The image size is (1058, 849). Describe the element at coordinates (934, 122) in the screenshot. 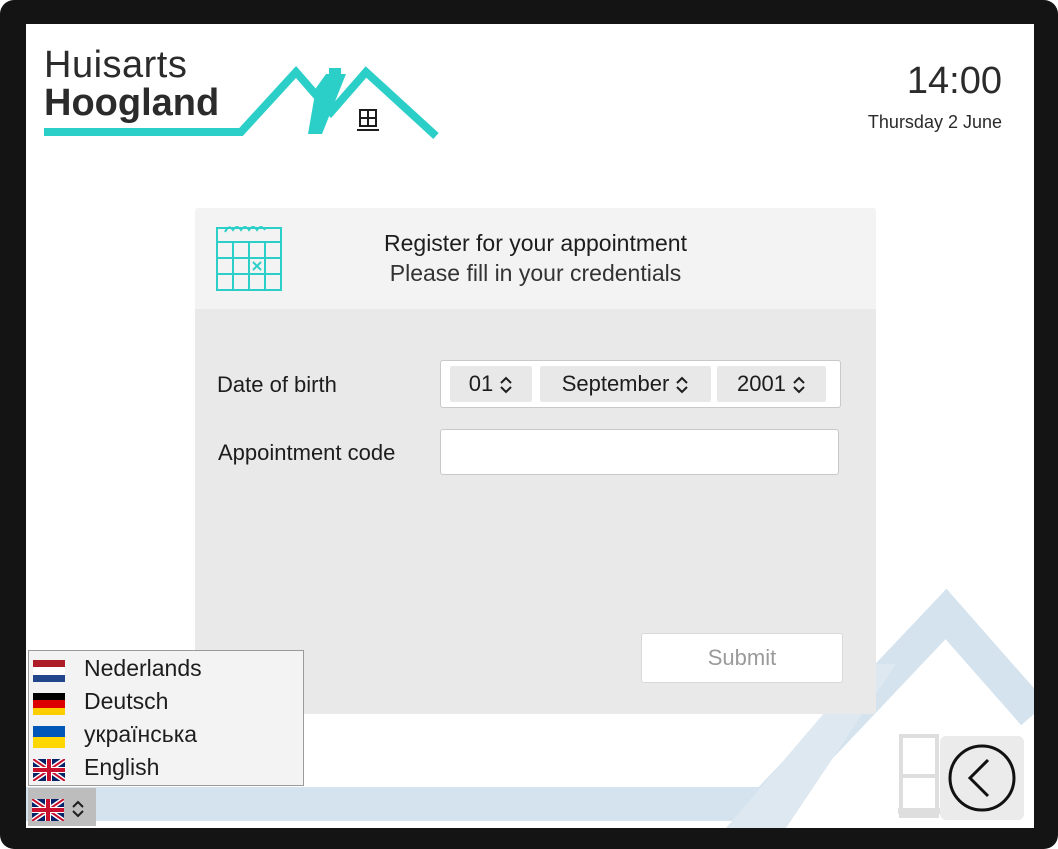

I see `clock-date: Thursday 2 June` at that location.